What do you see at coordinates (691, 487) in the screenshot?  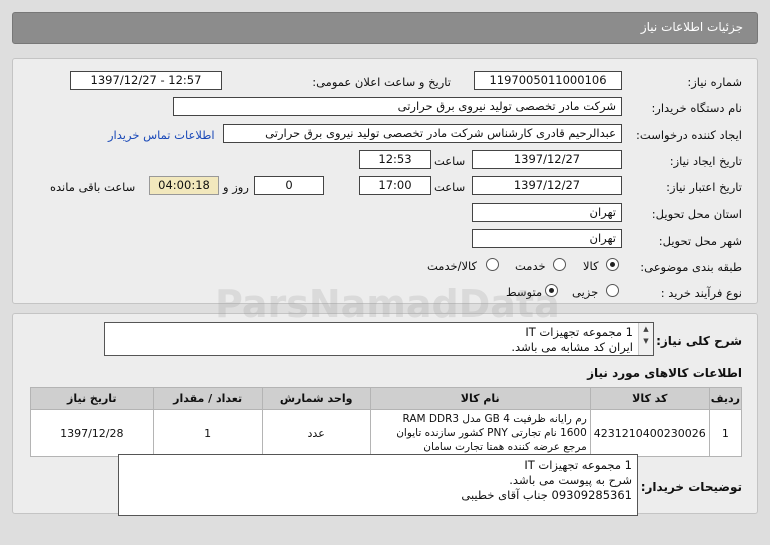 I see `buyer-notes-label: توضیحات خریدار:` at bounding box center [691, 487].